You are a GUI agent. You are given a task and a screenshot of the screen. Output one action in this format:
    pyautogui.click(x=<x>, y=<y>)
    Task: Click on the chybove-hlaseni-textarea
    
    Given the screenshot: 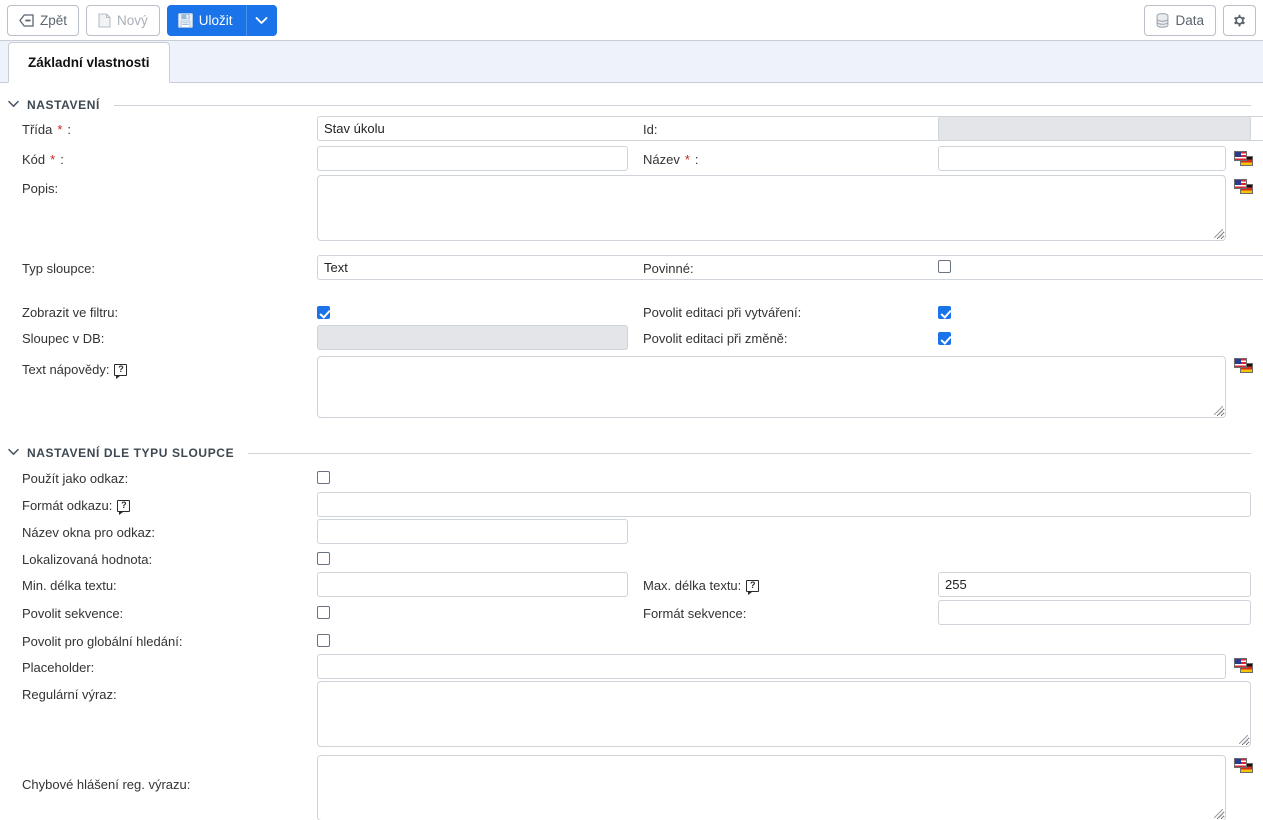 What is the action you would take?
    pyautogui.click(x=771, y=787)
    